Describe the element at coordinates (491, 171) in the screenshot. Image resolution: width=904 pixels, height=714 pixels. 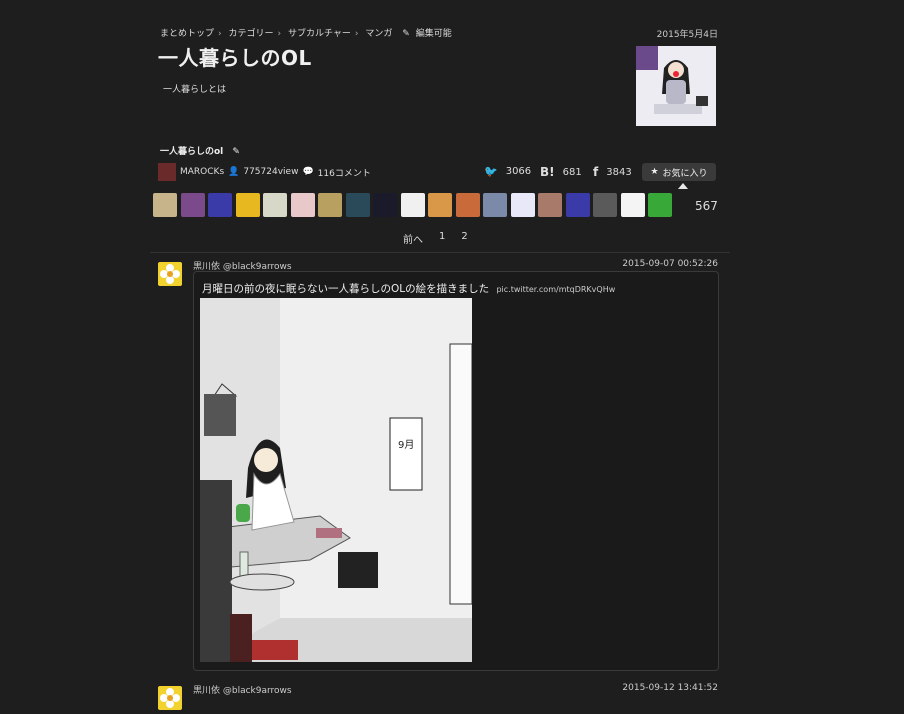
I see `twitter-icon: 🐦` at that location.